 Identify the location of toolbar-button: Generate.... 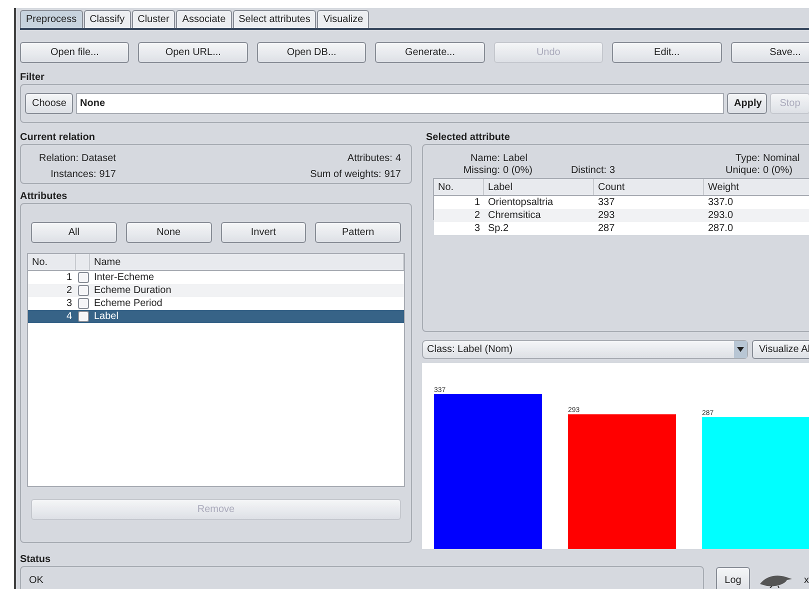
(430, 52).